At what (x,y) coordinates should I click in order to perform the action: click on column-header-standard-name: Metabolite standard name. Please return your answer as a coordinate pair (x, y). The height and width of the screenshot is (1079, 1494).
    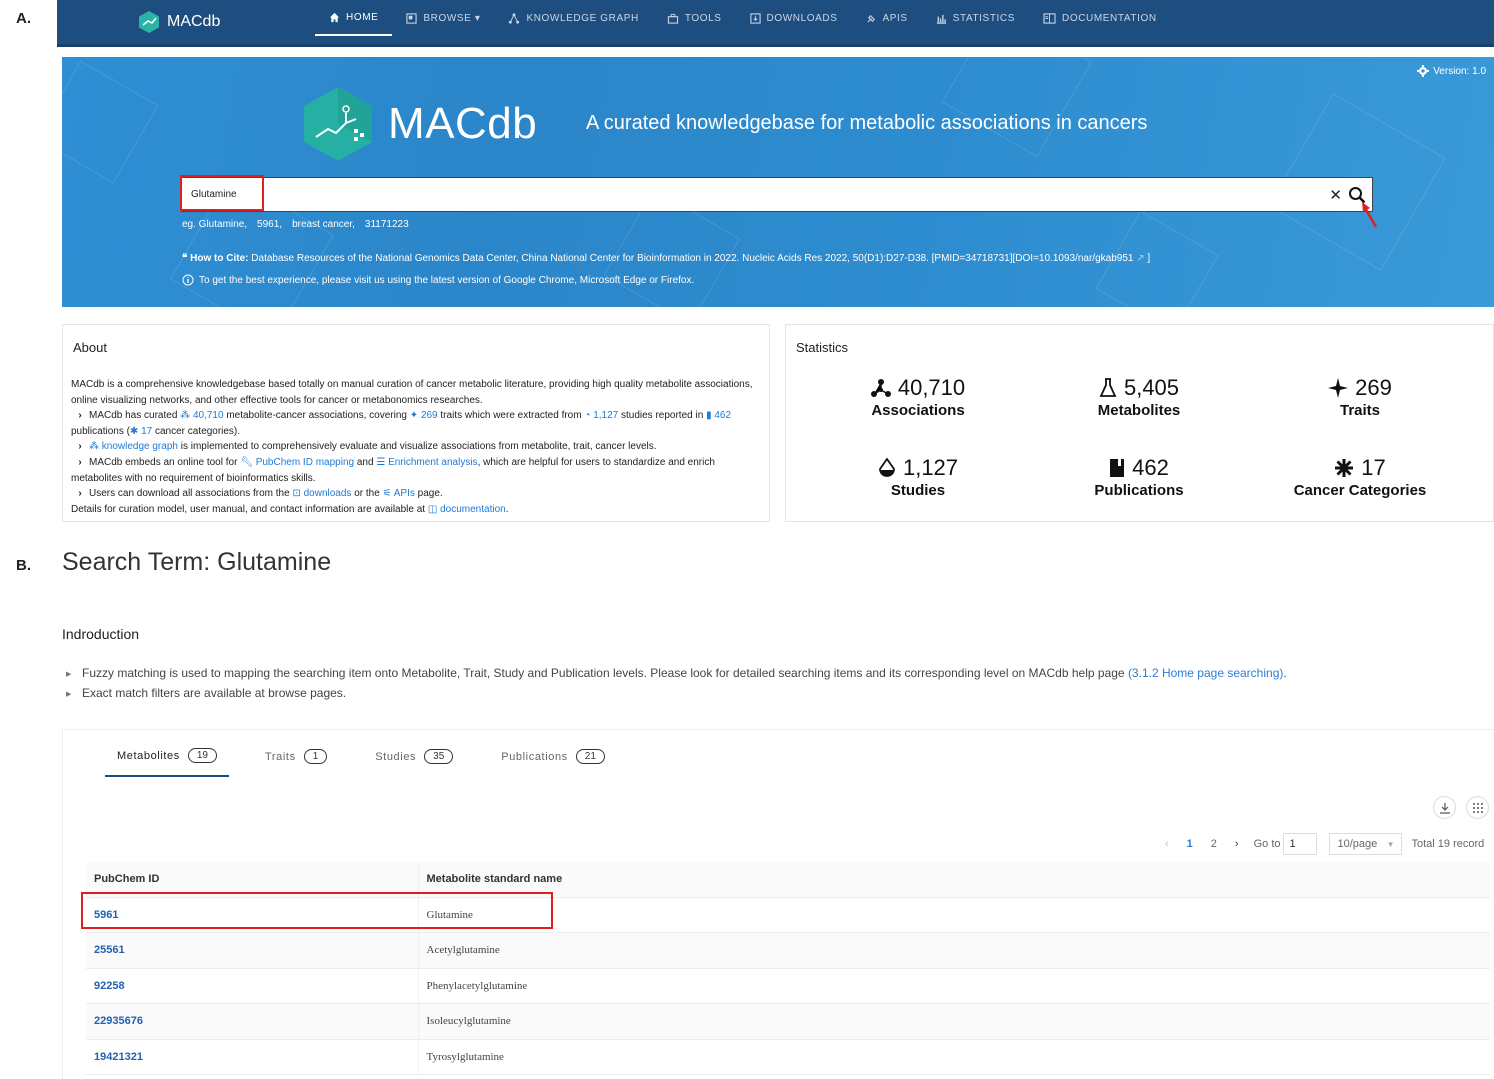
    Looking at the image, I should click on (954, 880).